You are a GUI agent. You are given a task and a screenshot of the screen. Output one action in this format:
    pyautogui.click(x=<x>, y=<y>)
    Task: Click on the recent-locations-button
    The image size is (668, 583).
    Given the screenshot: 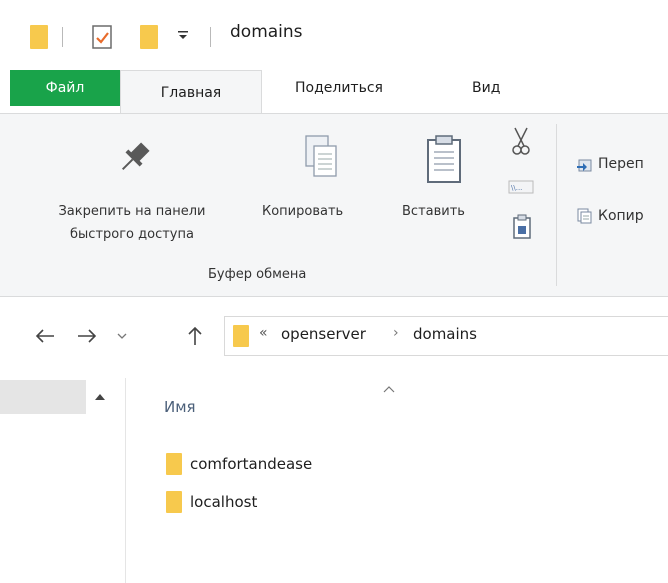 What is the action you would take?
    pyautogui.click(x=122, y=336)
    